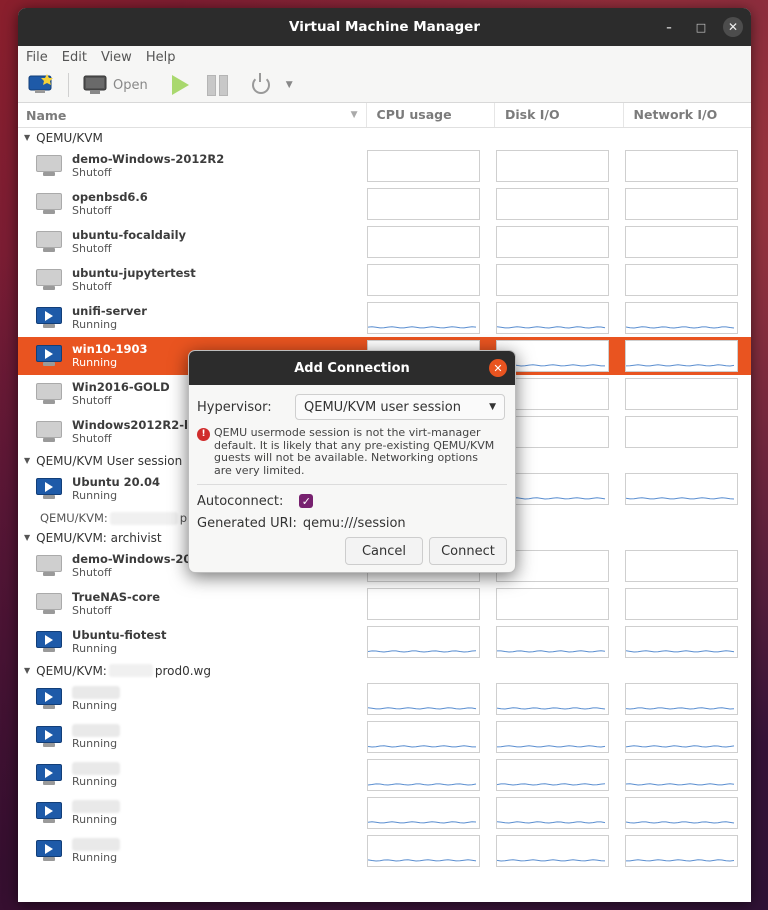  What do you see at coordinates (384, 27) in the screenshot?
I see `title-bar: Virtual Machine Manager – □ ✕` at bounding box center [384, 27].